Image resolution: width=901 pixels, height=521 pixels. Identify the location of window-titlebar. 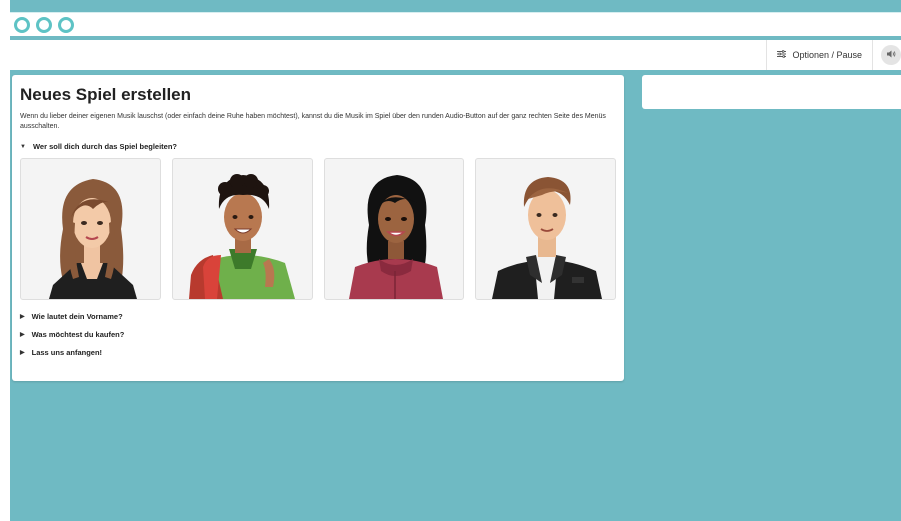
(455, 24).